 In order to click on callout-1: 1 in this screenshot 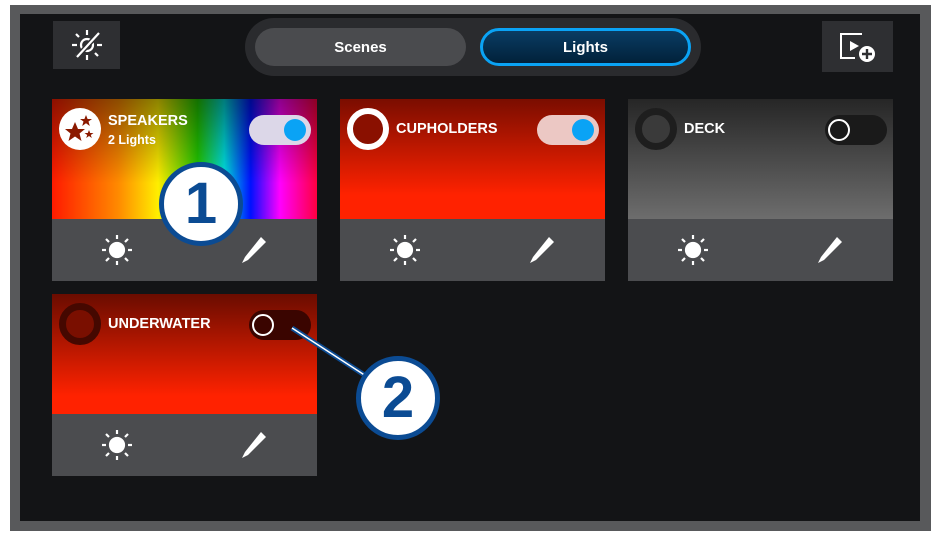, I will do `click(201, 204)`.